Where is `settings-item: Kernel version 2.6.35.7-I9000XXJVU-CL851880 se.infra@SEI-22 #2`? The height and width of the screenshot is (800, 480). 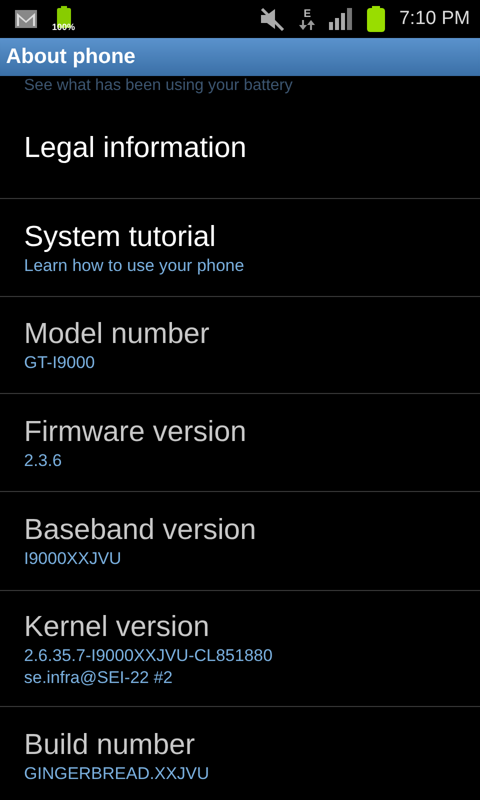 settings-item: Kernel version 2.6.35.7-I9000XXJVU-CL851880 se.infra@SEI-22 #2 is located at coordinates (240, 649).